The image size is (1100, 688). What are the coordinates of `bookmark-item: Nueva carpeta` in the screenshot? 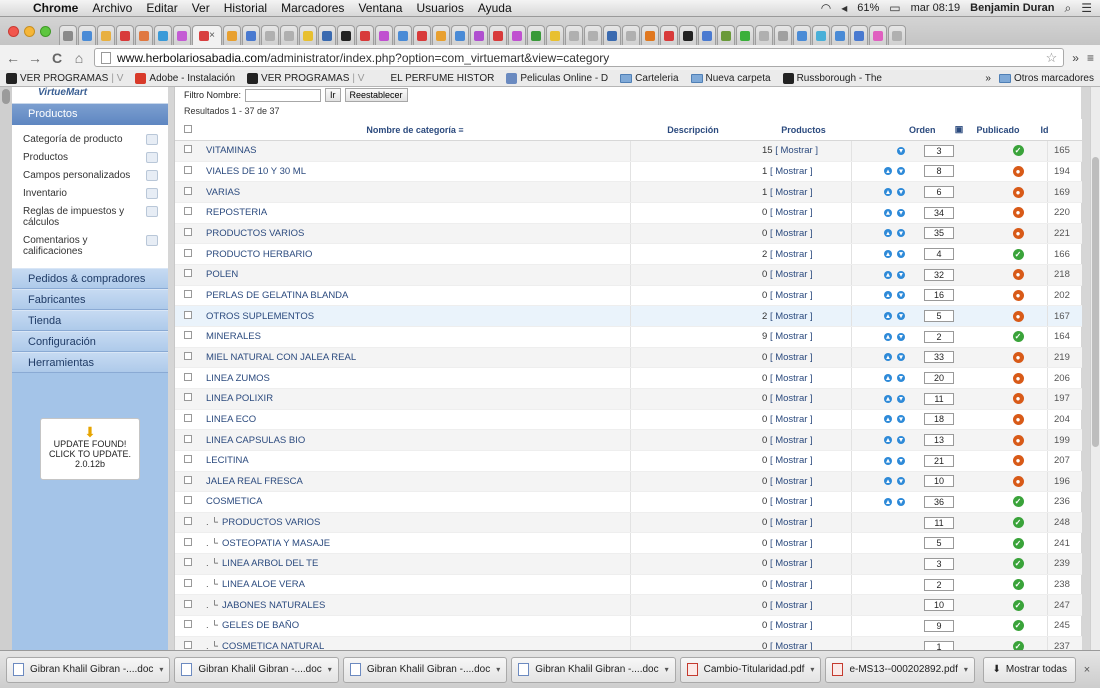 It's located at (730, 78).